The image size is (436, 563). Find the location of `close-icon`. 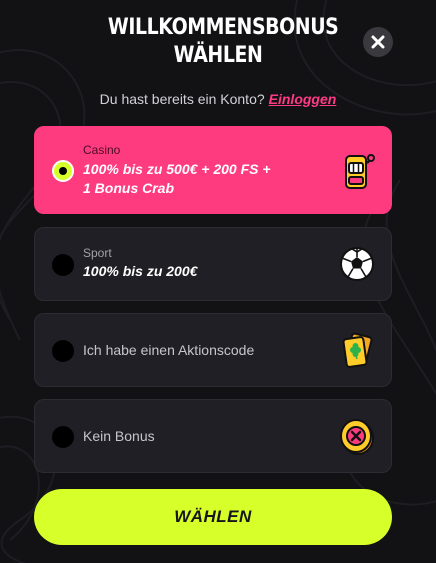

close-icon is located at coordinates (378, 42).